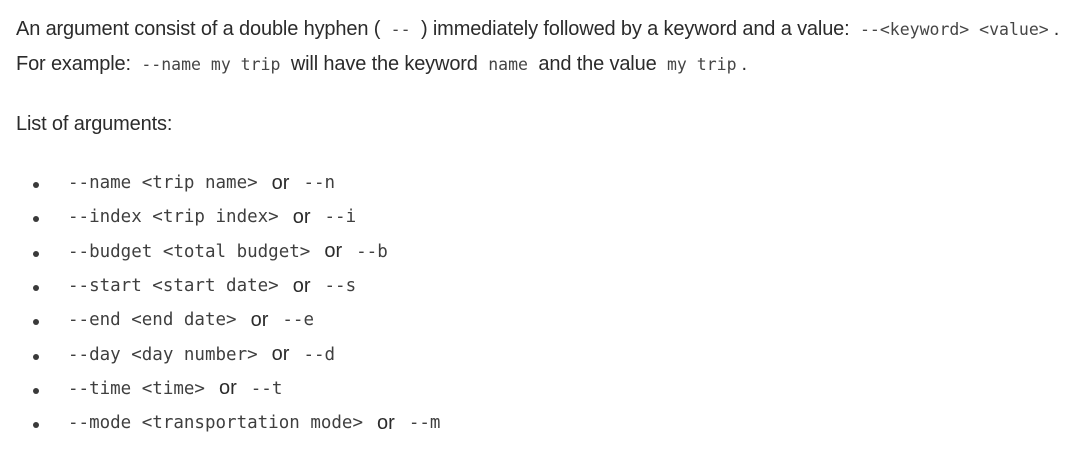  Describe the element at coordinates (173, 286) in the screenshot. I see `argument-long-form: --start <start date>` at that location.